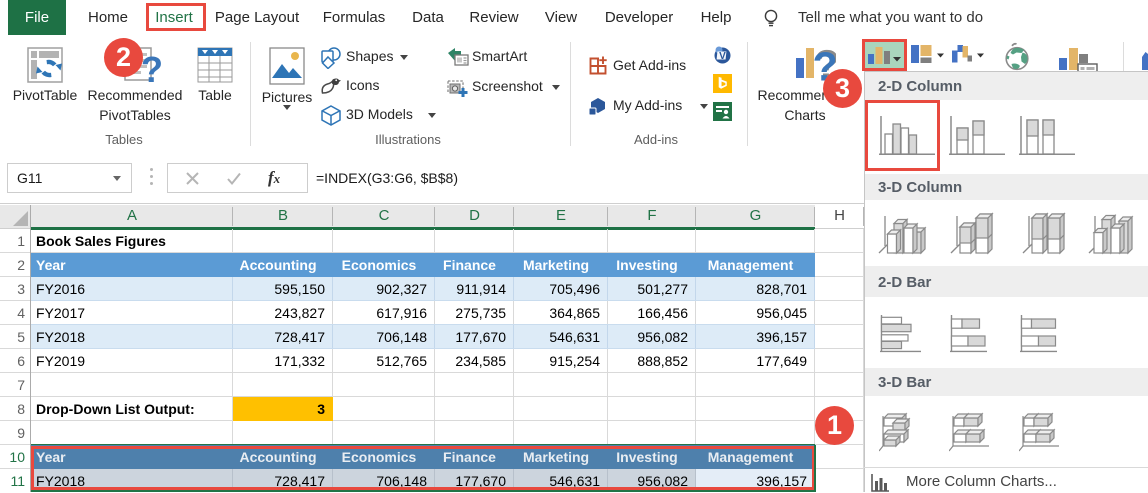 Image resolution: width=1148 pixels, height=493 pixels. I want to click on svg-text: V, so click(722, 56).